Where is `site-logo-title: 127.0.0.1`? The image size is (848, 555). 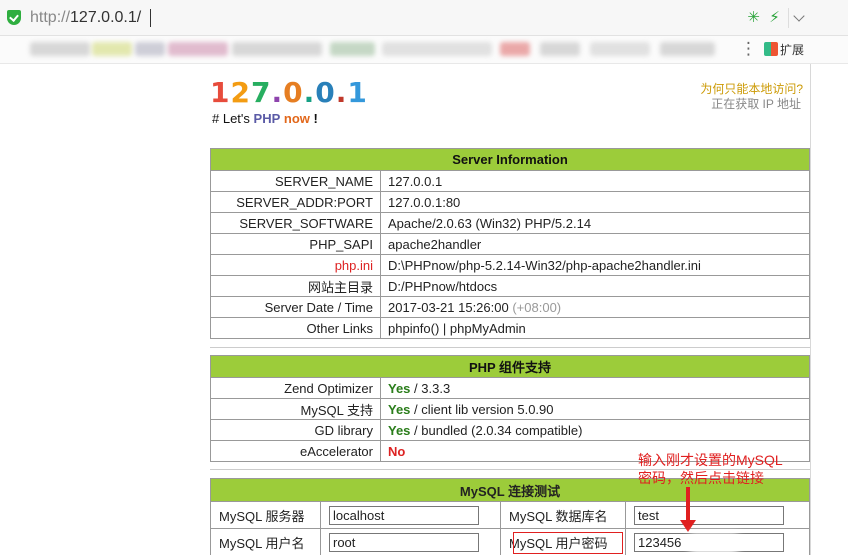
site-logo-title: 127.0.0.1 is located at coordinates (289, 92).